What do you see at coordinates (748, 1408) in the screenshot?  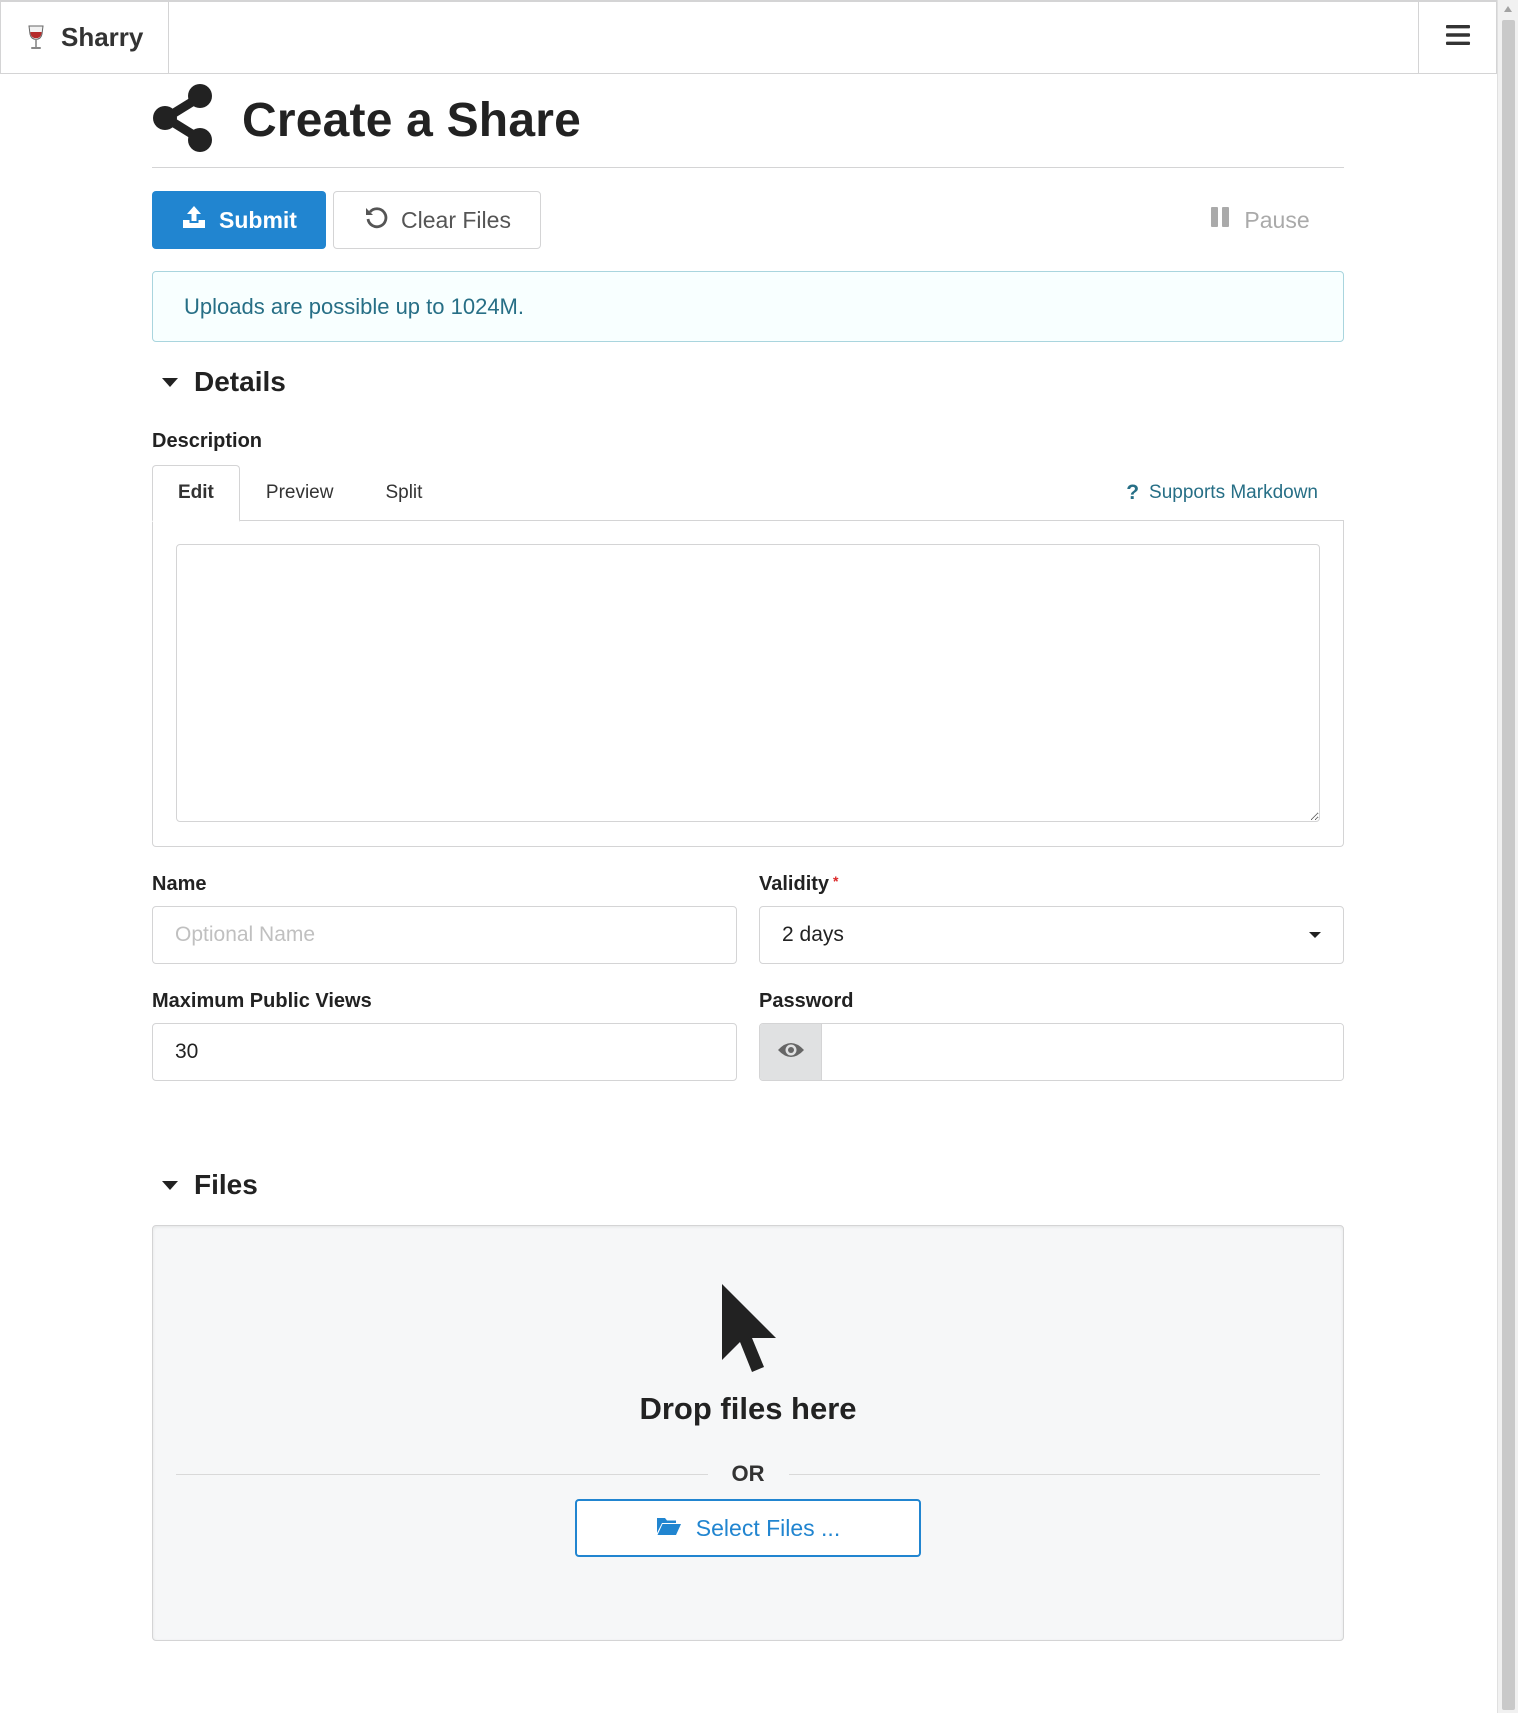 I see `drop-files-text: Drop files here` at bounding box center [748, 1408].